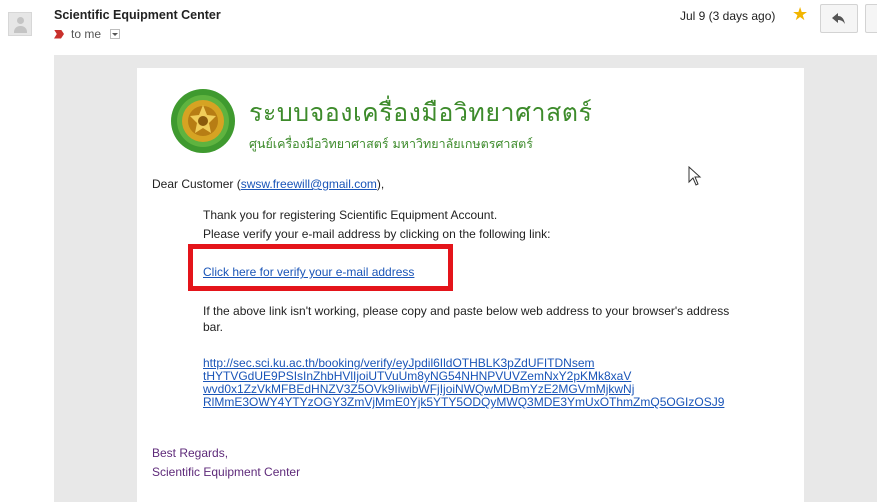 The width and height of the screenshot is (877, 502). I want to click on star-icon: ★, so click(800, 14).